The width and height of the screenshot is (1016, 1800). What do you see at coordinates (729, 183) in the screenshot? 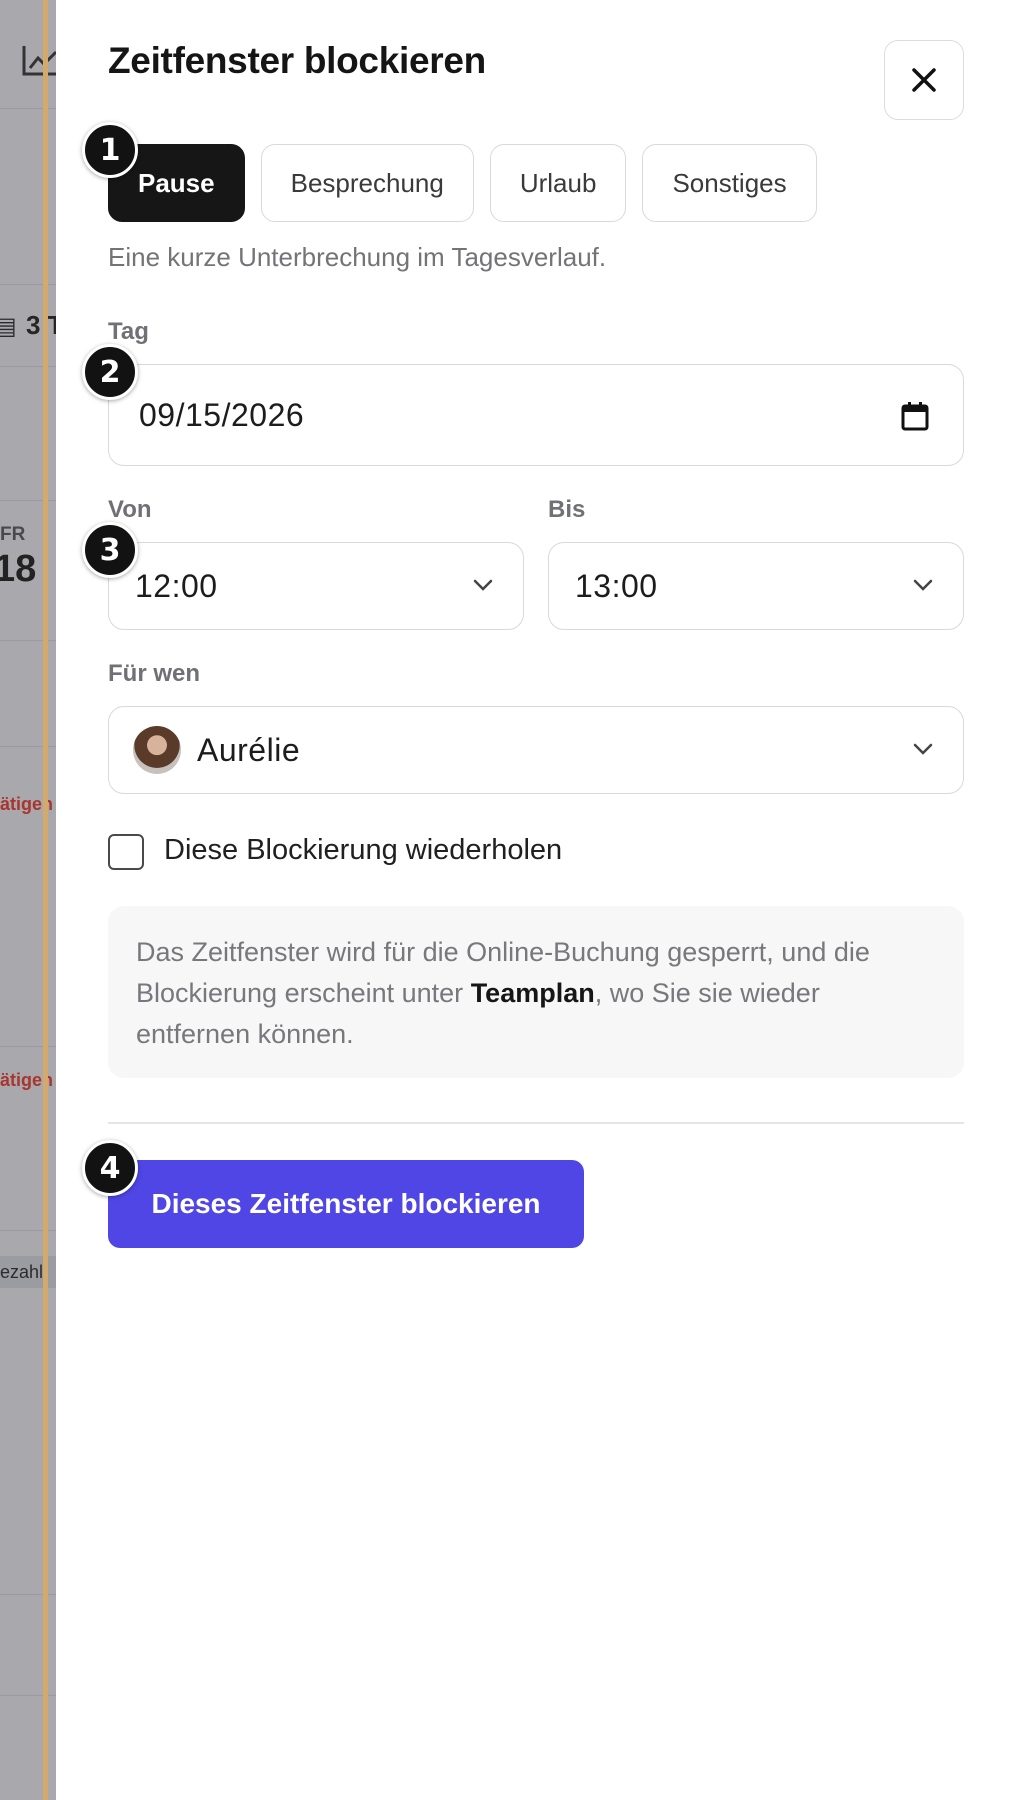
I see `tab-sonstiges: Sonstiges` at bounding box center [729, 183].